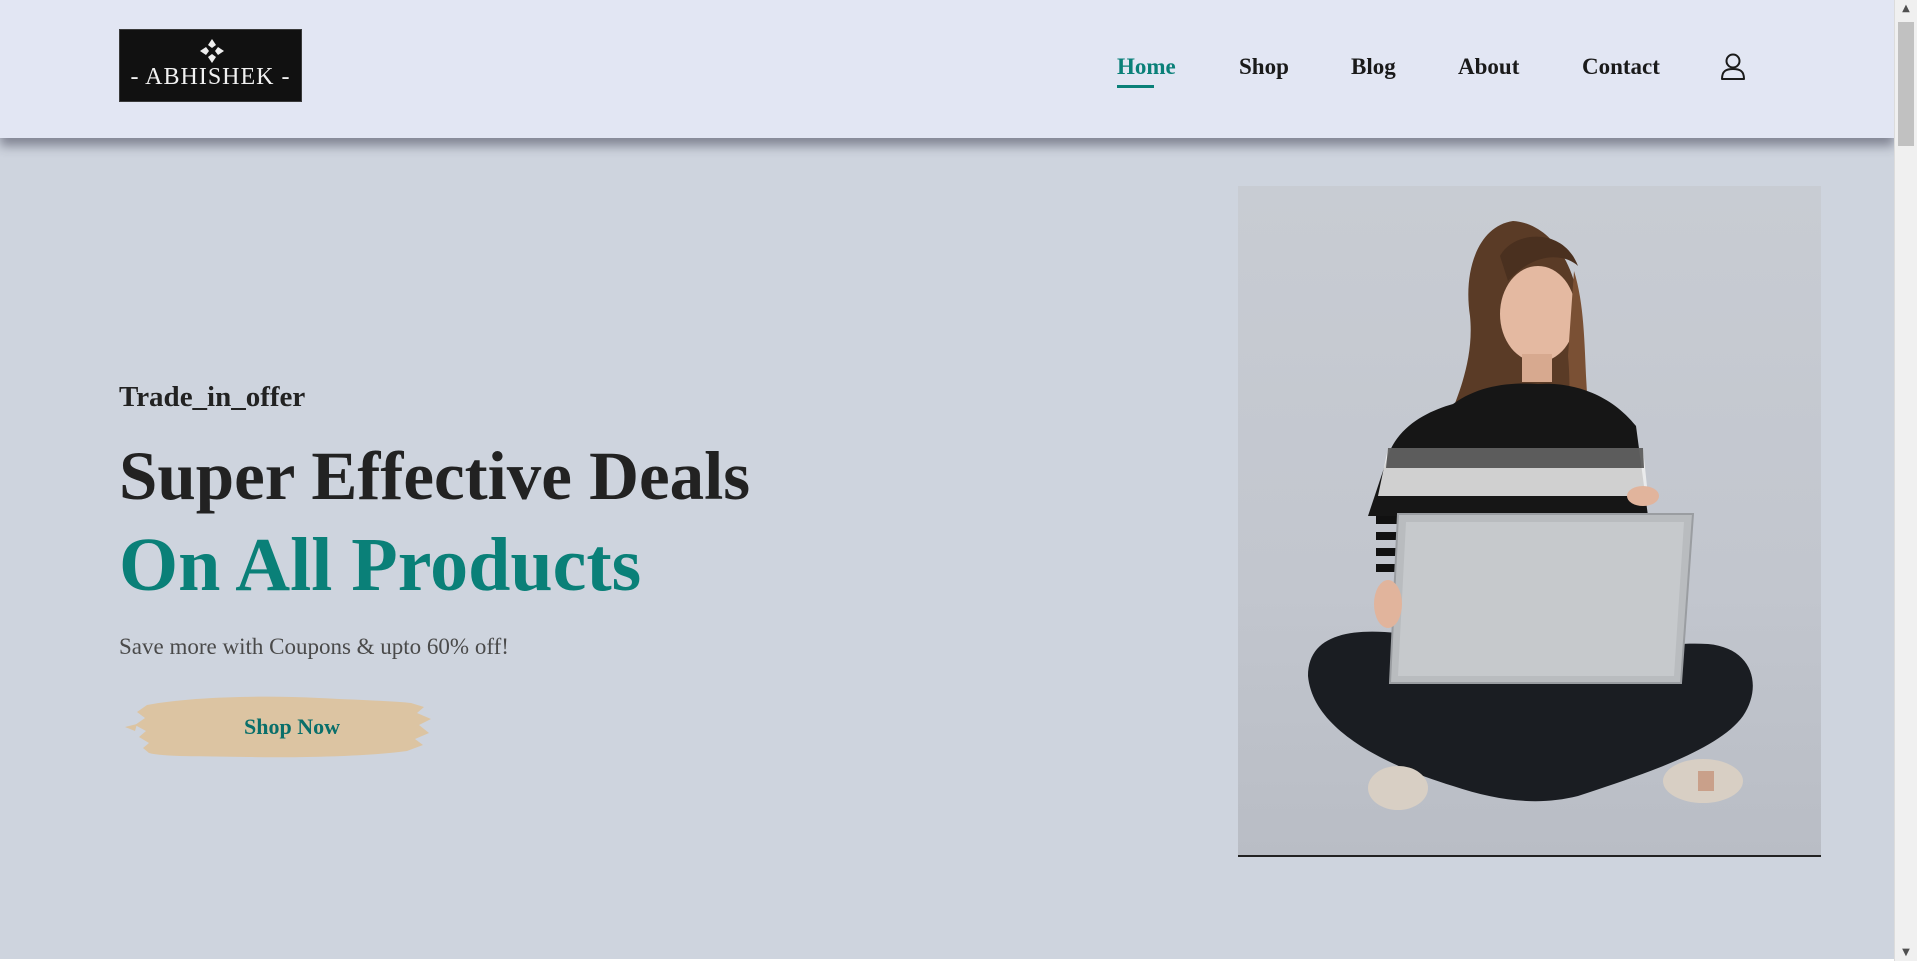 This screenshot has height=961, width=1917. I want to click on nav-about: About, so click(1488, 67).